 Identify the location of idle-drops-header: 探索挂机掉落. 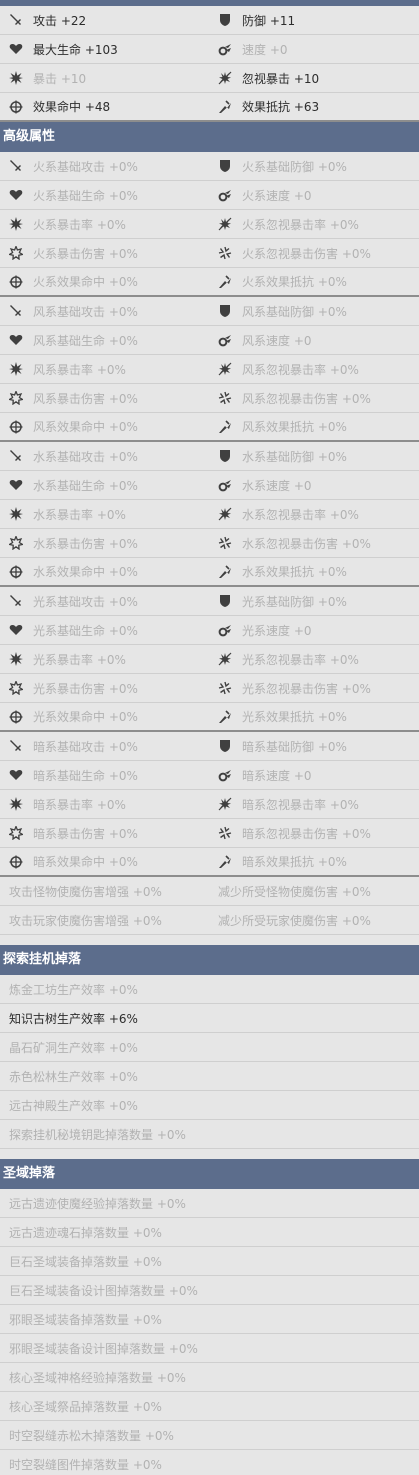
(209, 960).